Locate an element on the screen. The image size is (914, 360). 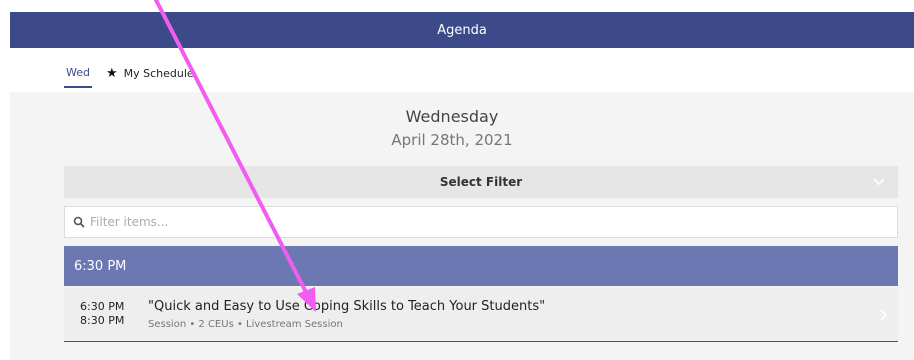
search-icon is located at coordinates (79, 222).